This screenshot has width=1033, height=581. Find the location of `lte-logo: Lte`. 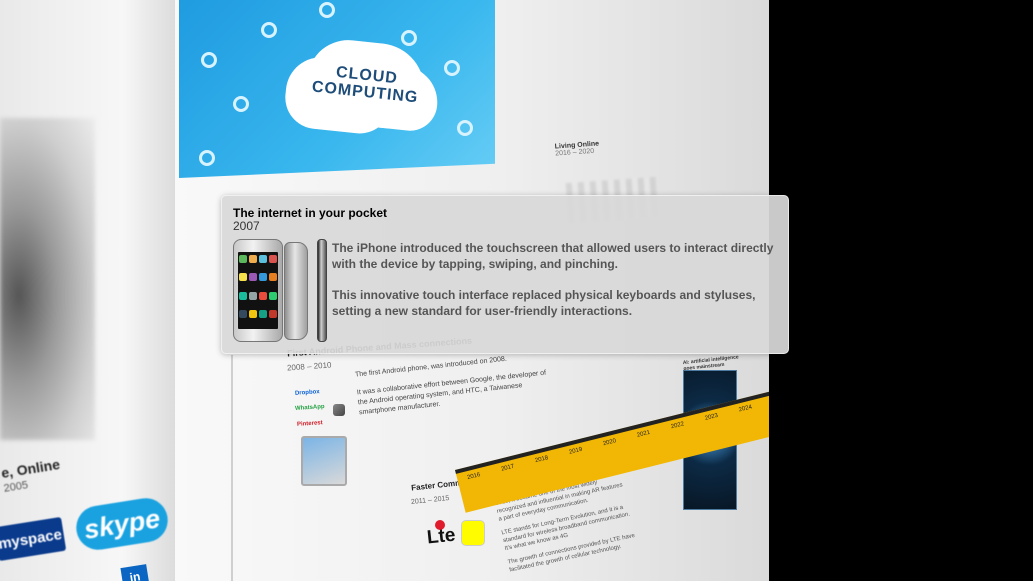

lte-logo: Lte is located at coordinates (441, 536).